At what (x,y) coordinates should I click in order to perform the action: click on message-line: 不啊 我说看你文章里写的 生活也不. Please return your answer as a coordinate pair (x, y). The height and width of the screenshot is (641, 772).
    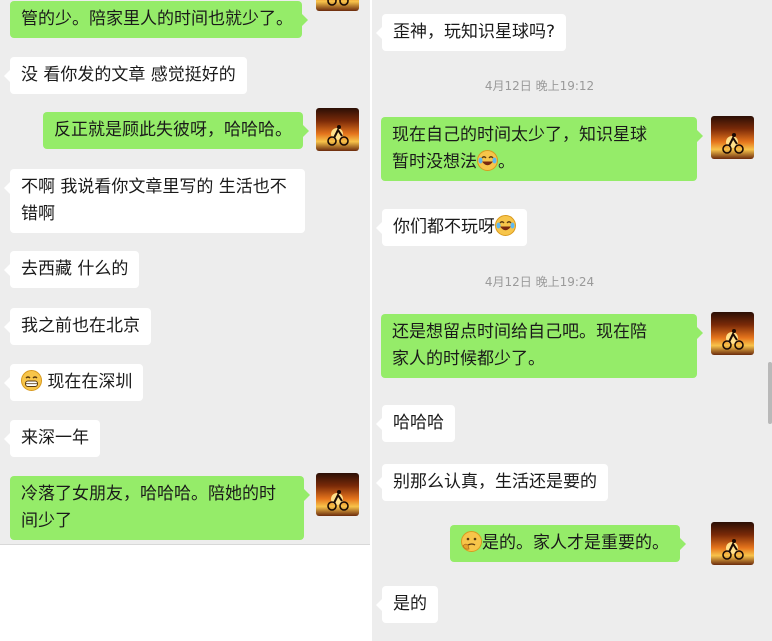
    Looking at the image, I should click on (154, 187).